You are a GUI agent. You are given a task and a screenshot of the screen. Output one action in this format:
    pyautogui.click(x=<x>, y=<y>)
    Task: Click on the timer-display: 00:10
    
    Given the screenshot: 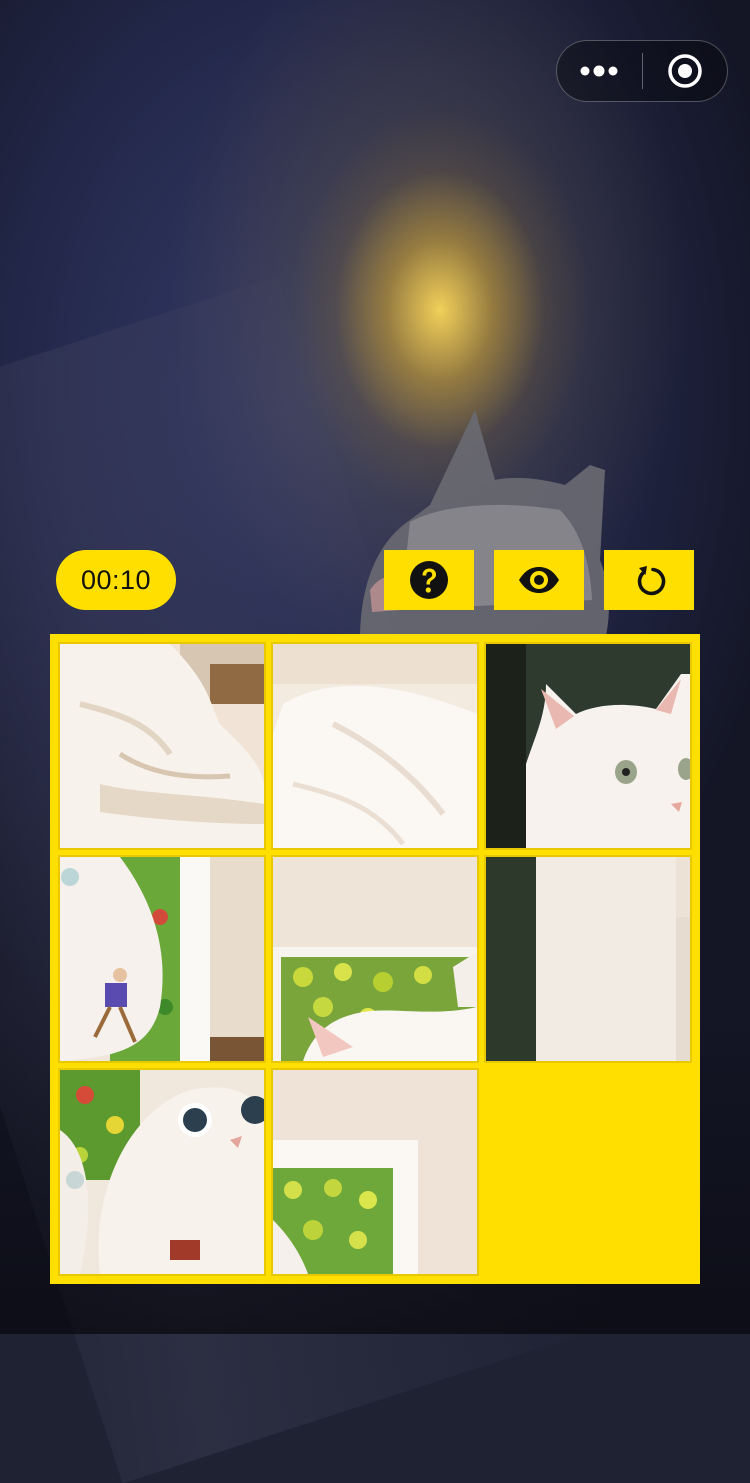 What is the action you would take?
    pyautogui.click(x=116, y=580)
    